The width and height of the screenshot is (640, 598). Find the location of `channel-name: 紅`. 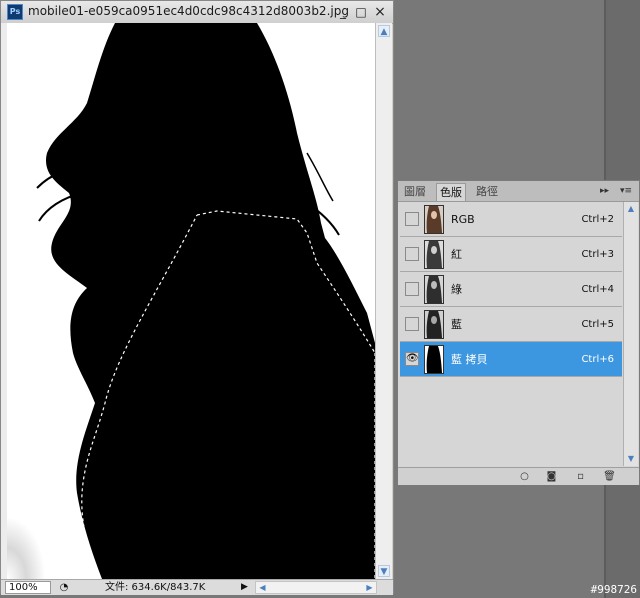

channel-name: 紅 is located at coordinates (456, 254).